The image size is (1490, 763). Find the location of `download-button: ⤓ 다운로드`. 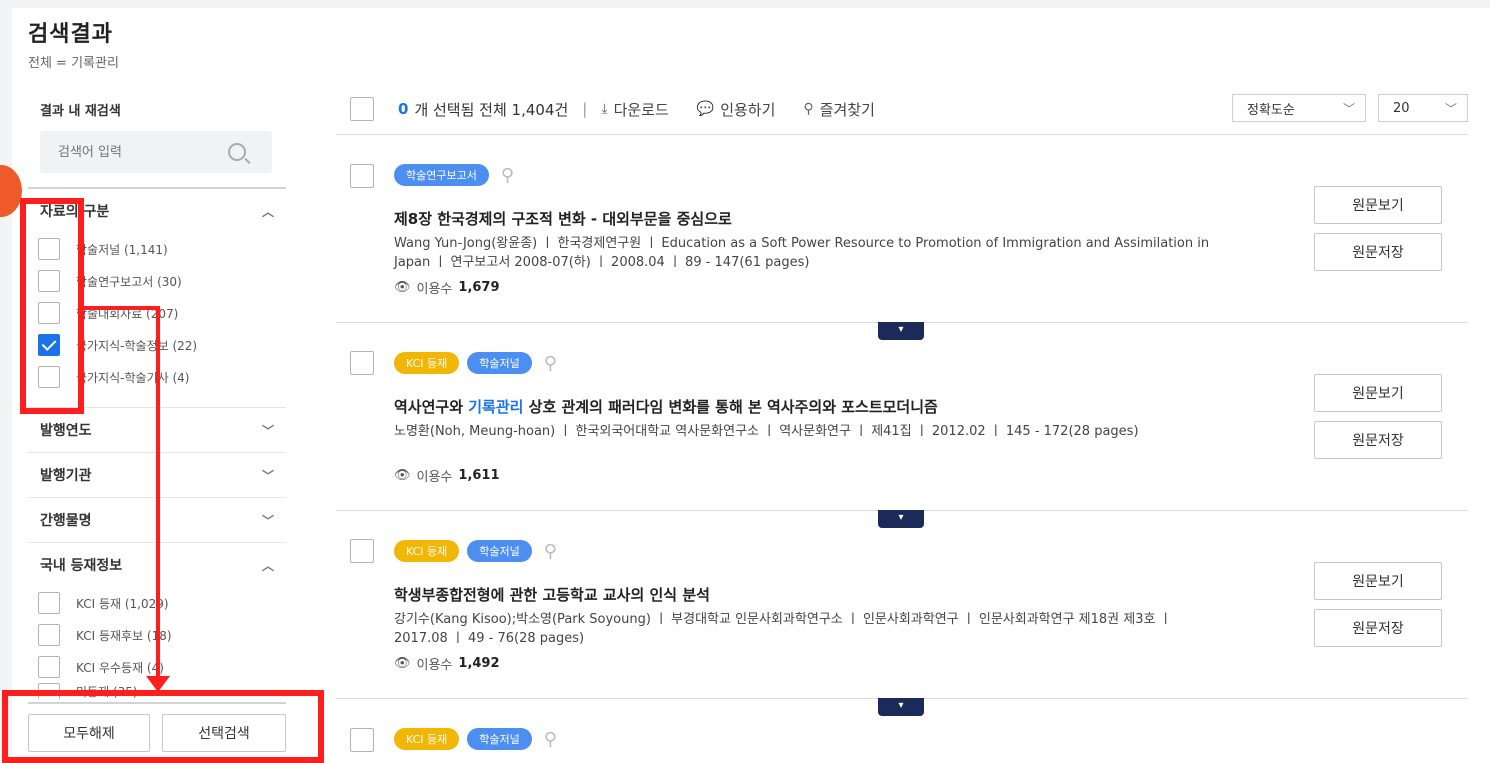

download-button: ⤓ 다운로드 is located at coordinates (634, 109).